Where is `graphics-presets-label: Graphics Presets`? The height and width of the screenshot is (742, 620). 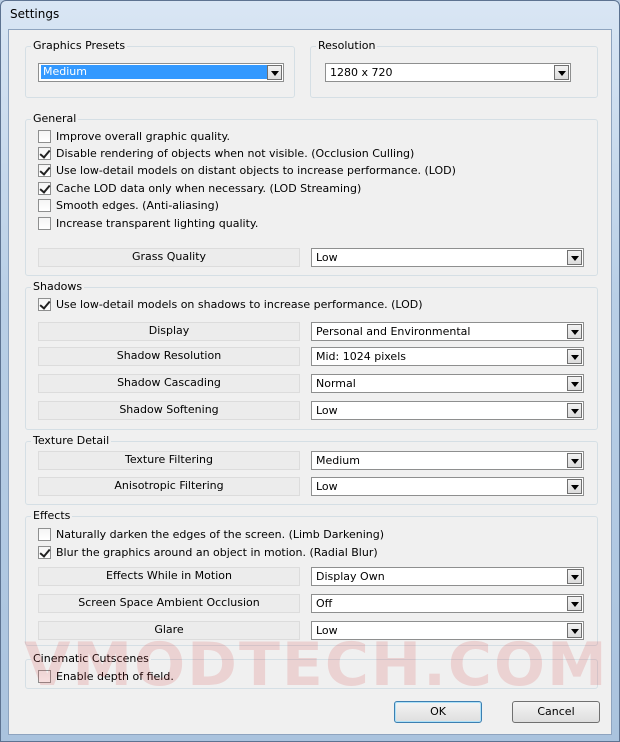 graphics-presets-label: Graphics Presets is located at coordinates (79, 46).